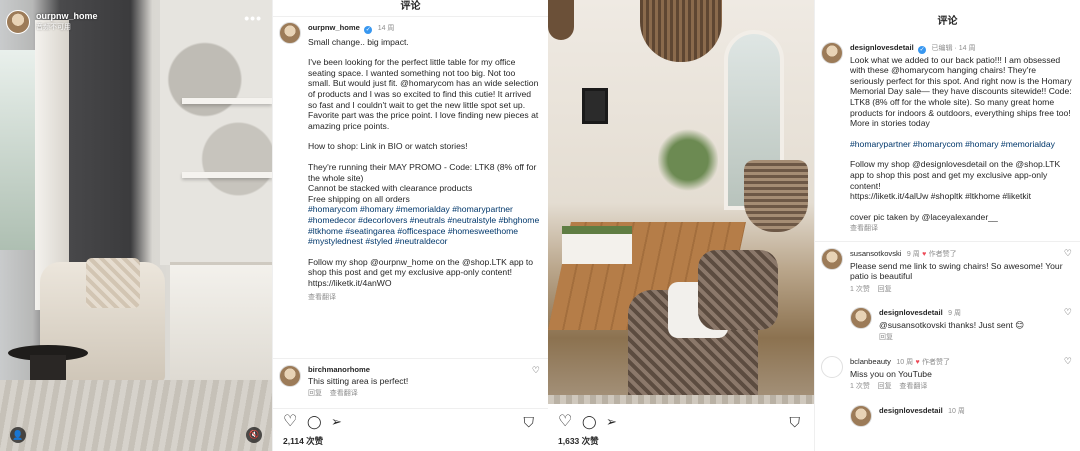 The width and height of the screenshot is (1080, 451). I want to click on like-count: 2,114 次赞, so click(303, 441).